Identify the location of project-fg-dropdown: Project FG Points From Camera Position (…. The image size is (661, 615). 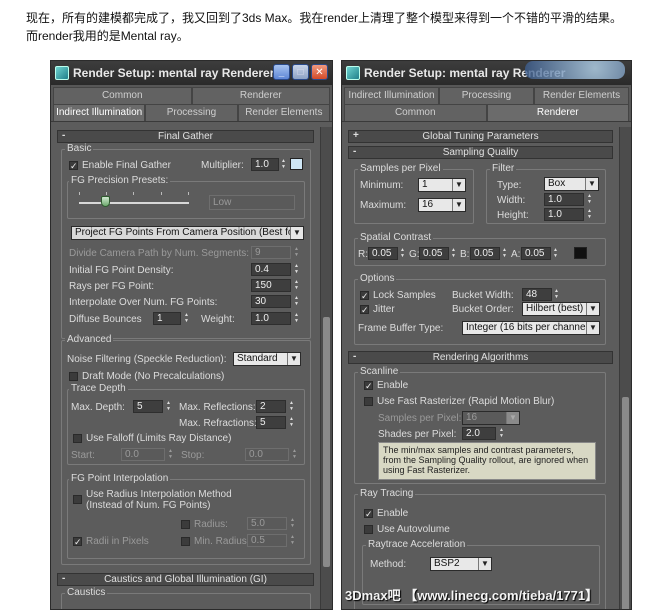
(187, 233).